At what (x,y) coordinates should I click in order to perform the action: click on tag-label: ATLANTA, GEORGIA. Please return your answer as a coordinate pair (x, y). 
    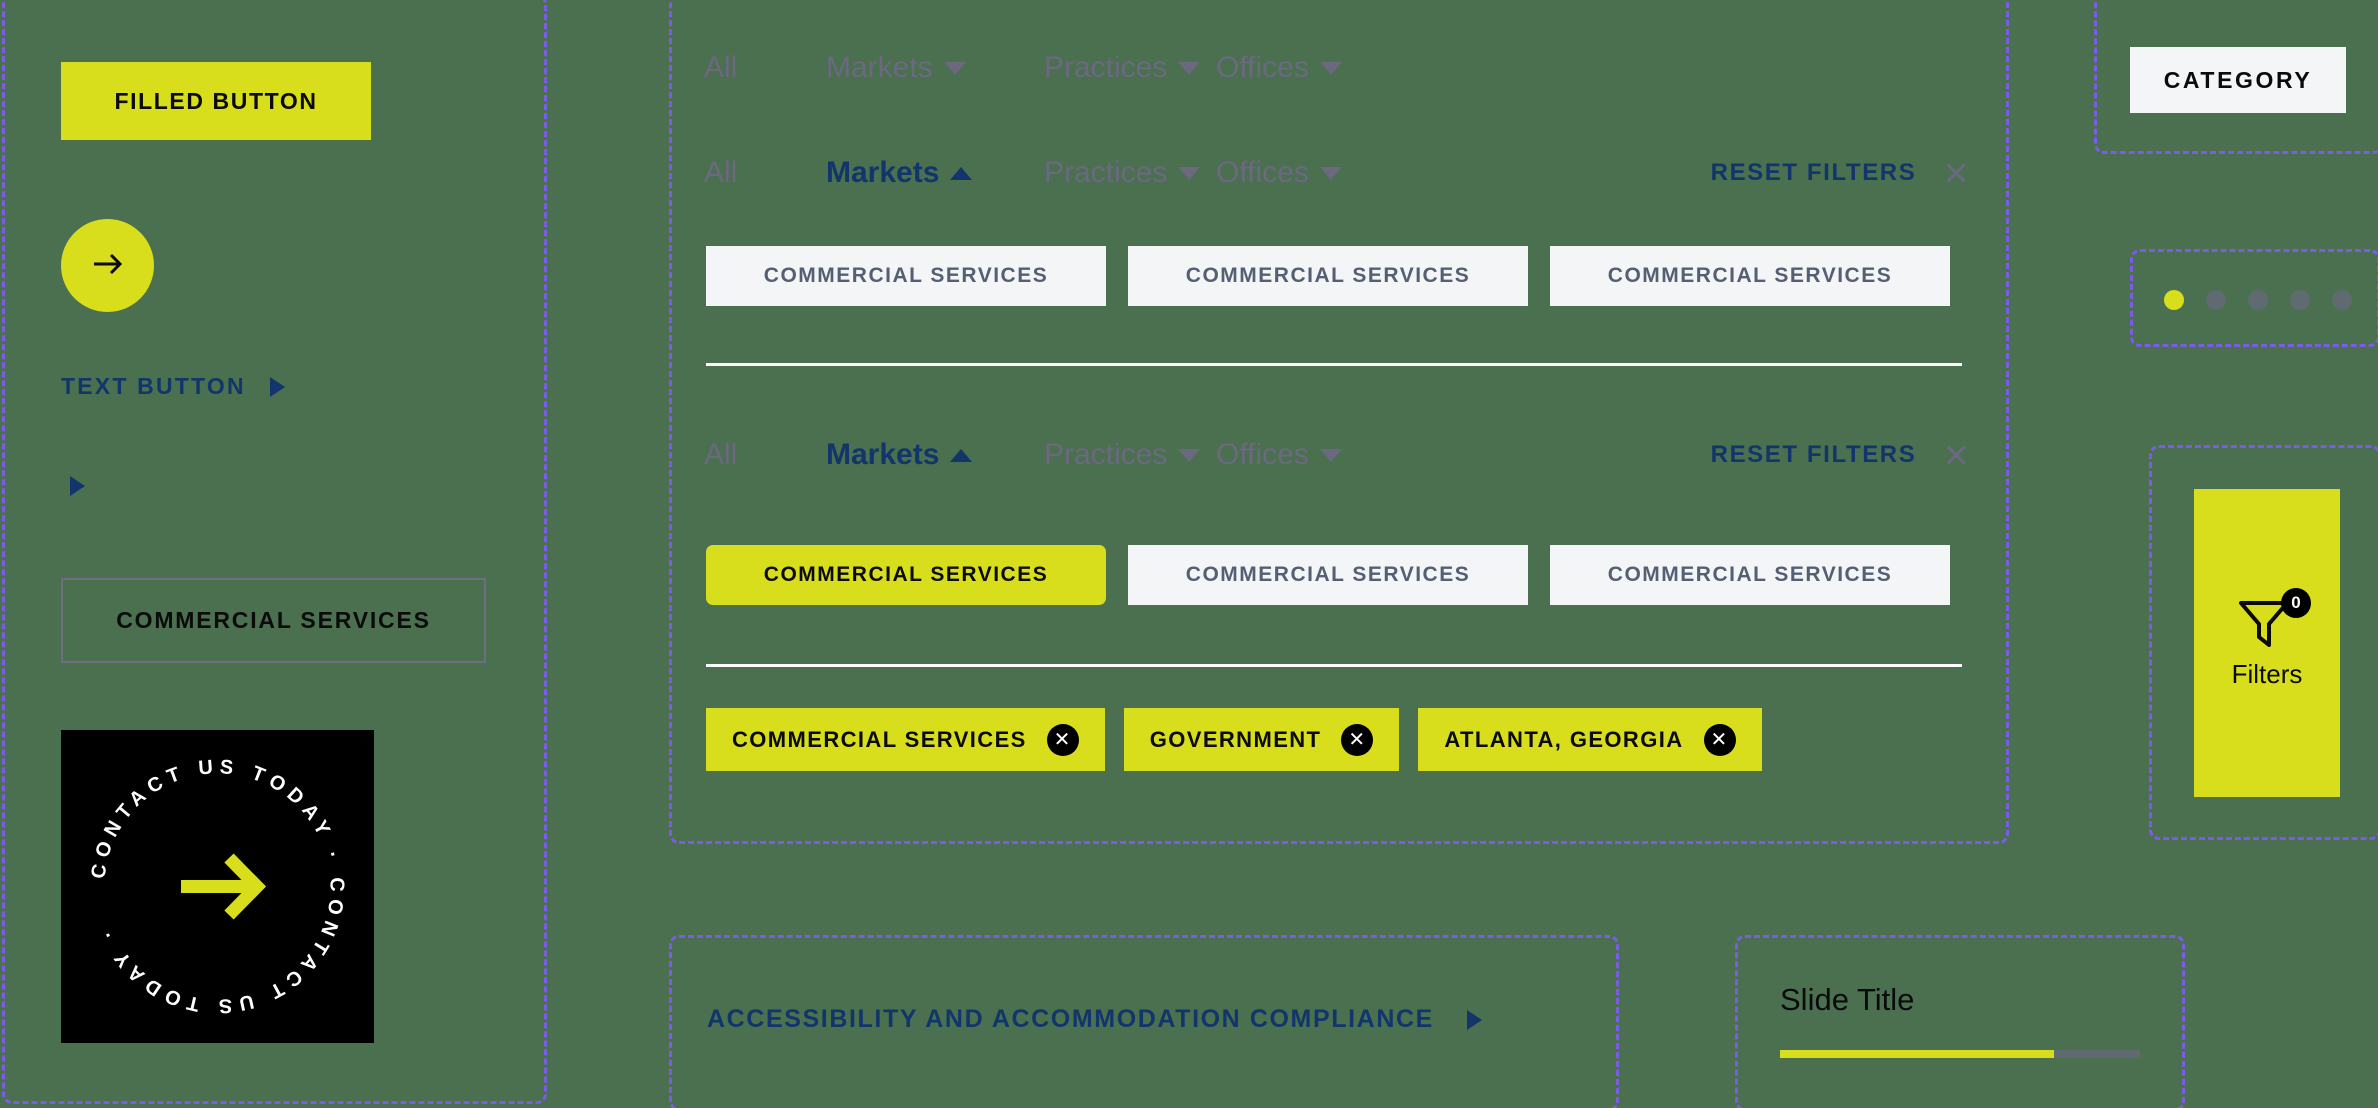
    Looking at the image, I should click on (1564, 739).